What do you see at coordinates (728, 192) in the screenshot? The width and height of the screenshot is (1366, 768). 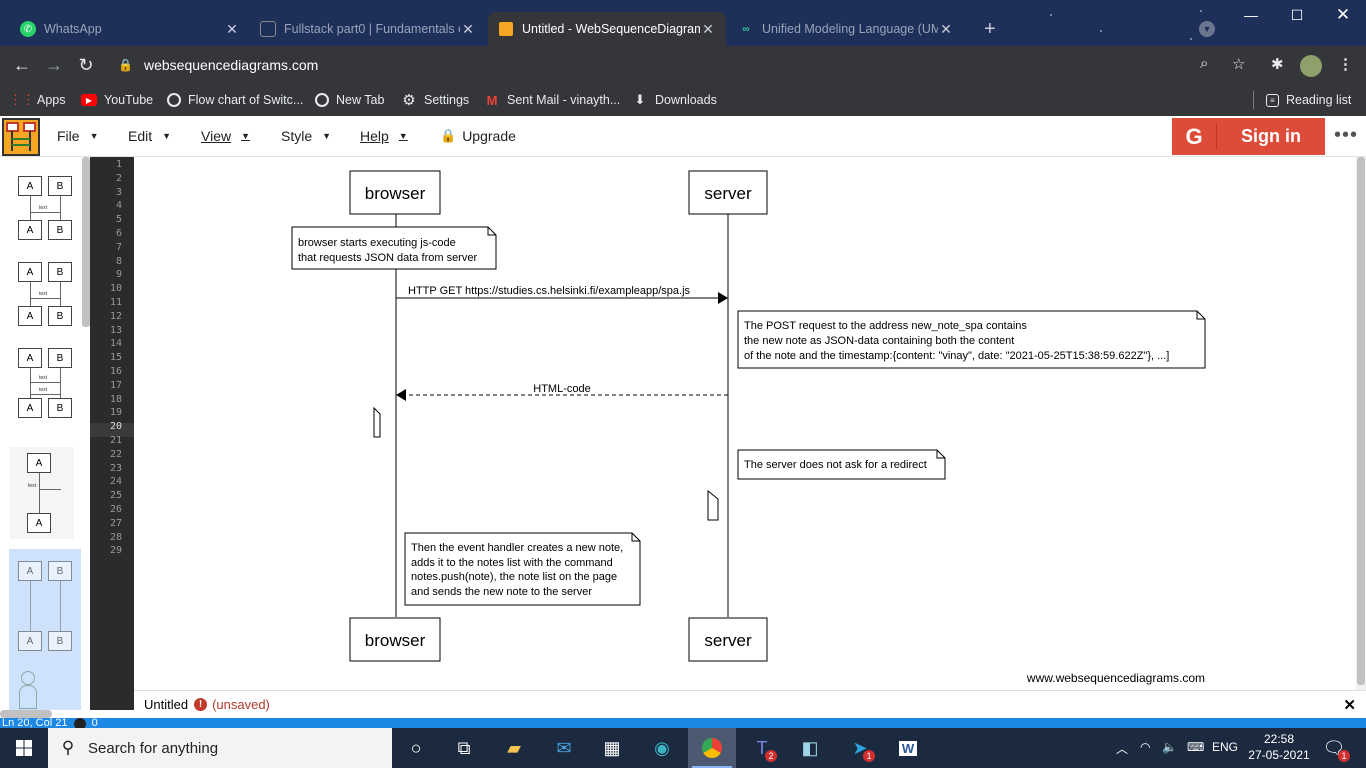 I see `participant-server-top: server` at bounding box center [728, 192].